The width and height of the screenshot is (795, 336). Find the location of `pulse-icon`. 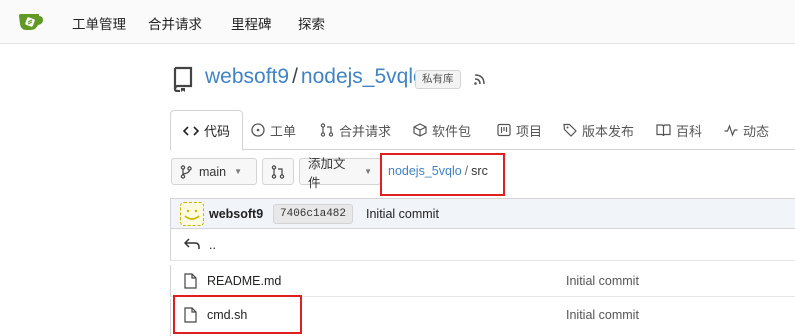

pulse-icon is located at coordinates (731, 130).